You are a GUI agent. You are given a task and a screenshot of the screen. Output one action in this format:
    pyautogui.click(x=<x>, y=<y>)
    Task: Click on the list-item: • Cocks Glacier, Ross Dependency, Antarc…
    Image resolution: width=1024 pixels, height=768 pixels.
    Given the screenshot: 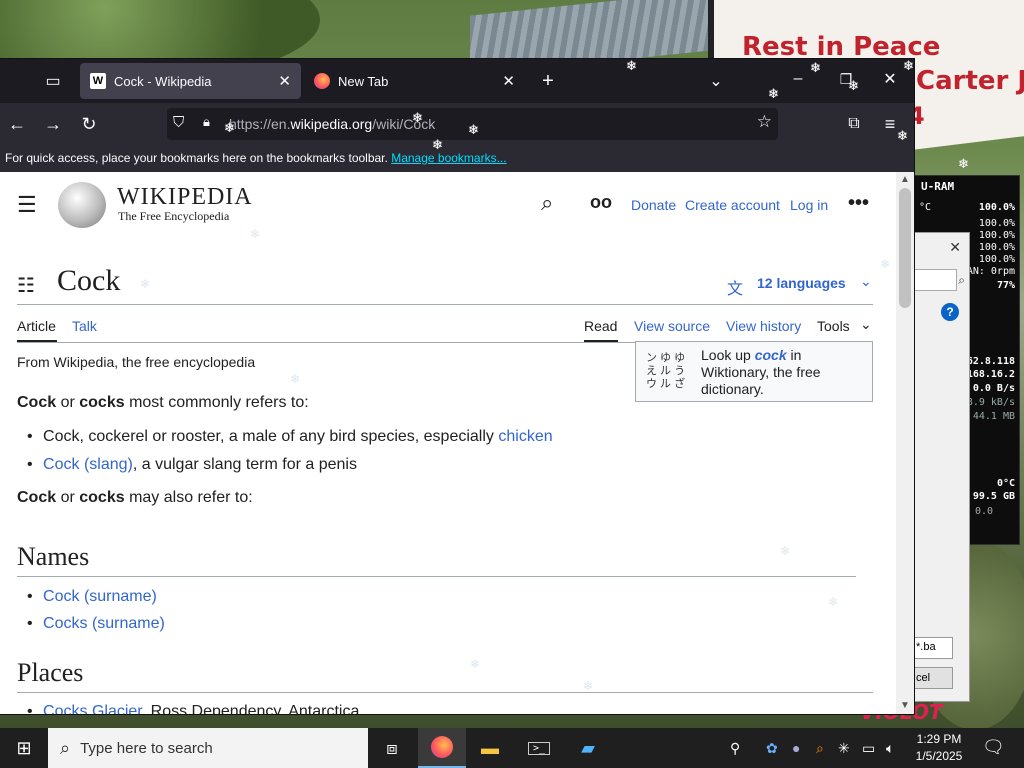 What is the action you would take?
    pyautogui.click(x=193, y=708)
    